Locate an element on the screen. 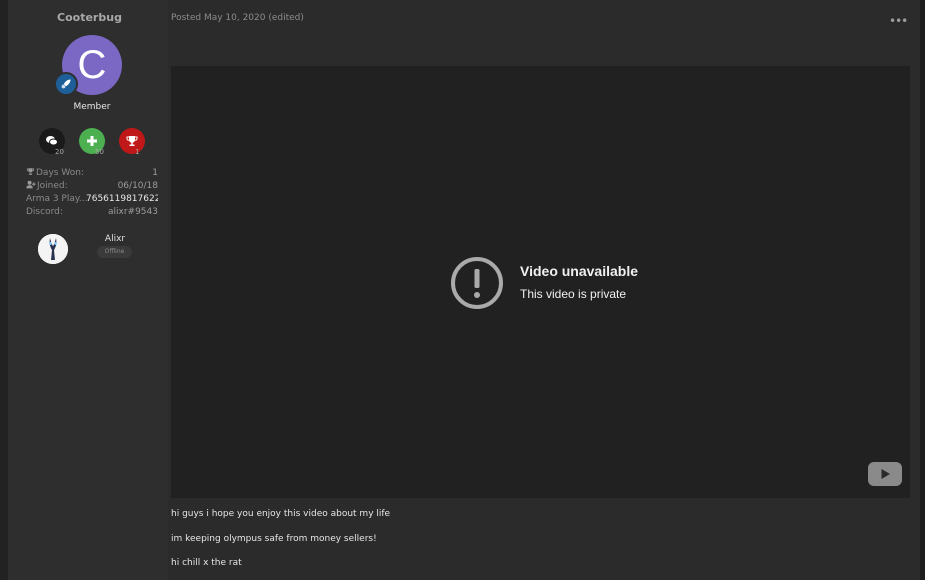 The image size is (925, 580). comments-icon is located at coordinates (52, 141).